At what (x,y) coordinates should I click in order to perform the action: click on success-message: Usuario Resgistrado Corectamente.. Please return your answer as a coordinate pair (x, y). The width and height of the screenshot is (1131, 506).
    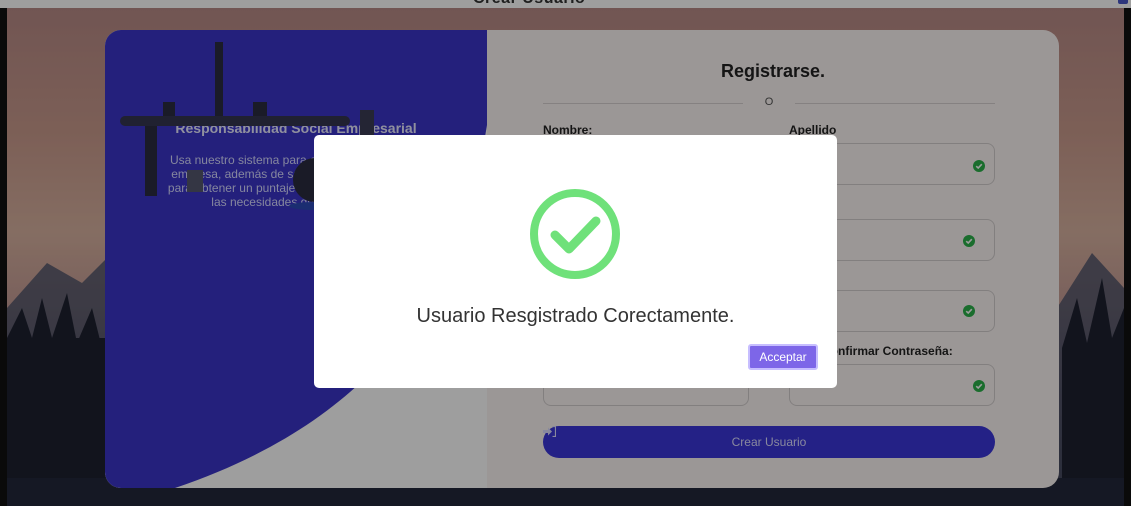
    Looking at the image, I should click on (575, 316).